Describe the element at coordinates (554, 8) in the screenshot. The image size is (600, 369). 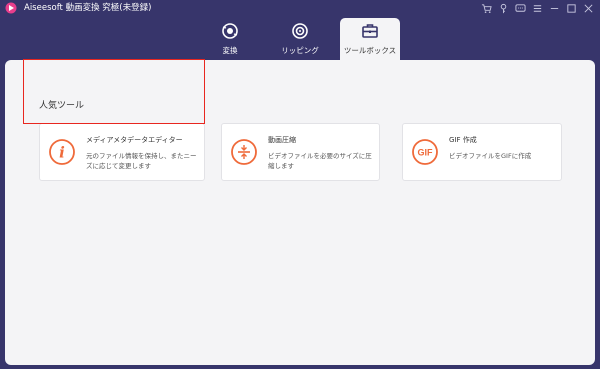
I see `minimize-icon` at that location.